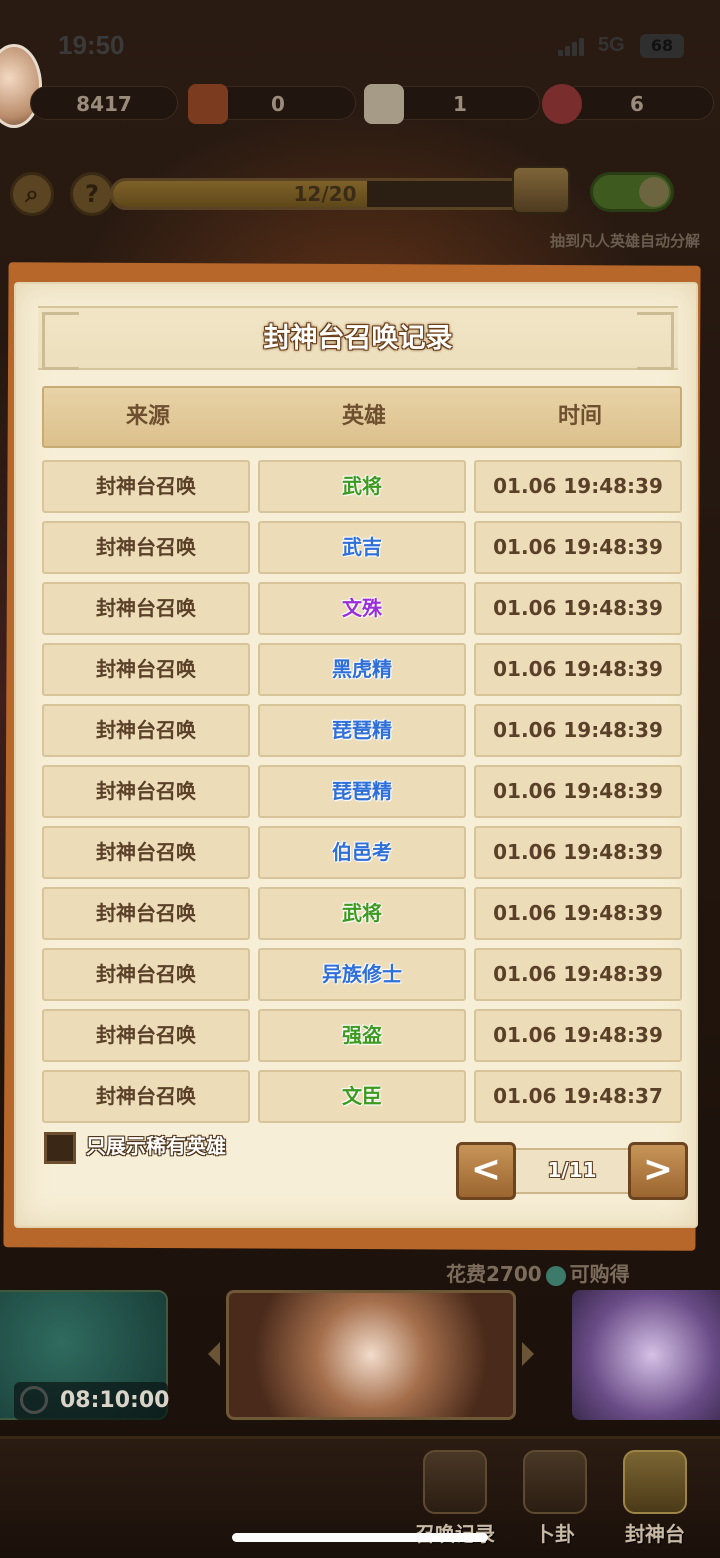  Describe the element at coordinates (572, 1170) in the screenshot. I see `page-indicator: 1/11` at that location.